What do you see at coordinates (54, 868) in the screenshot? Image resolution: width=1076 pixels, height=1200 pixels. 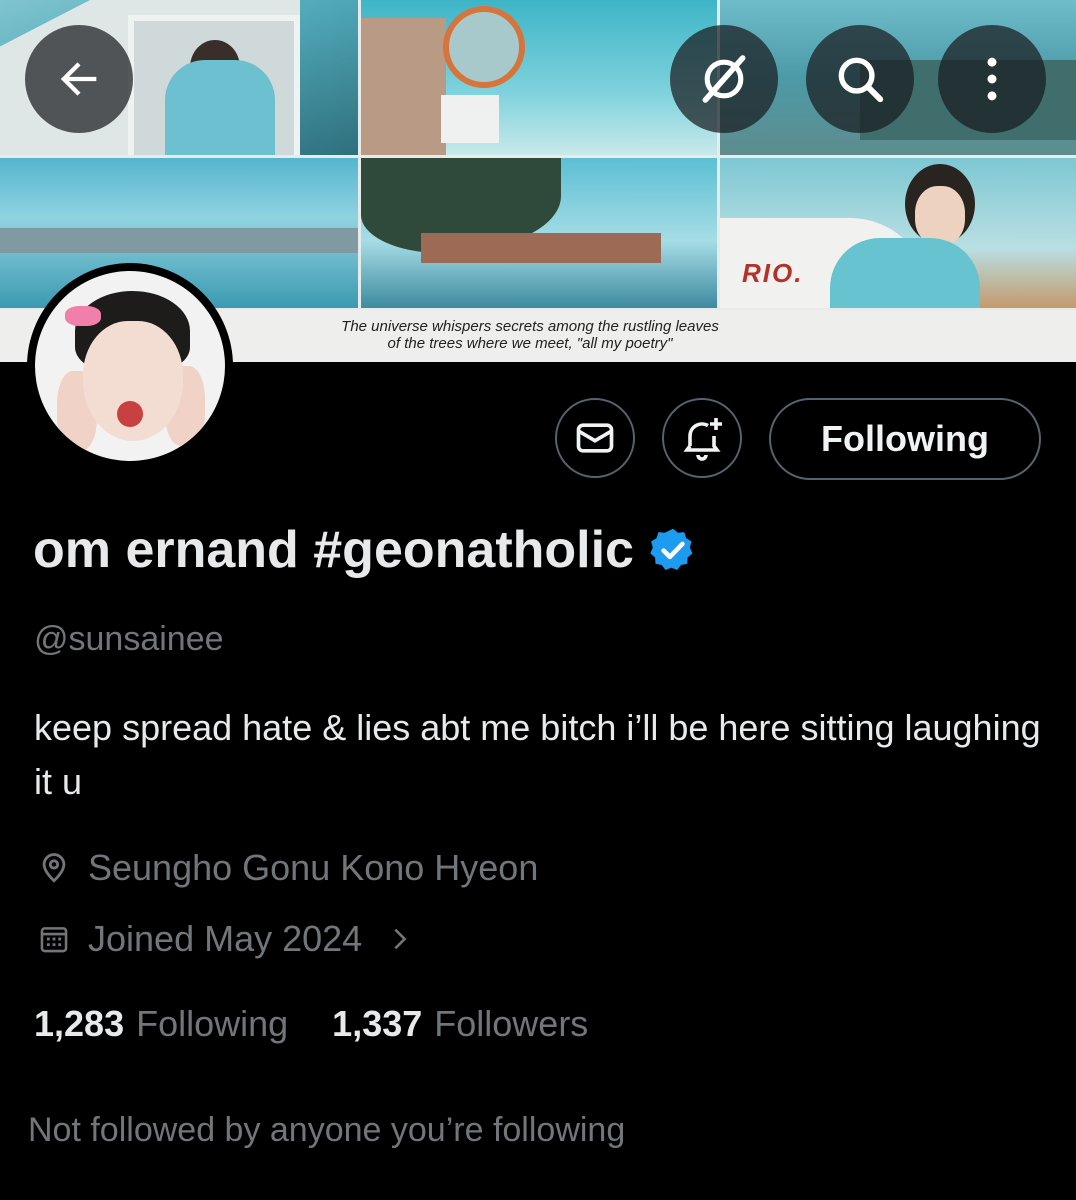 I see `location-pin-icon` at bounding box center [54, 868].